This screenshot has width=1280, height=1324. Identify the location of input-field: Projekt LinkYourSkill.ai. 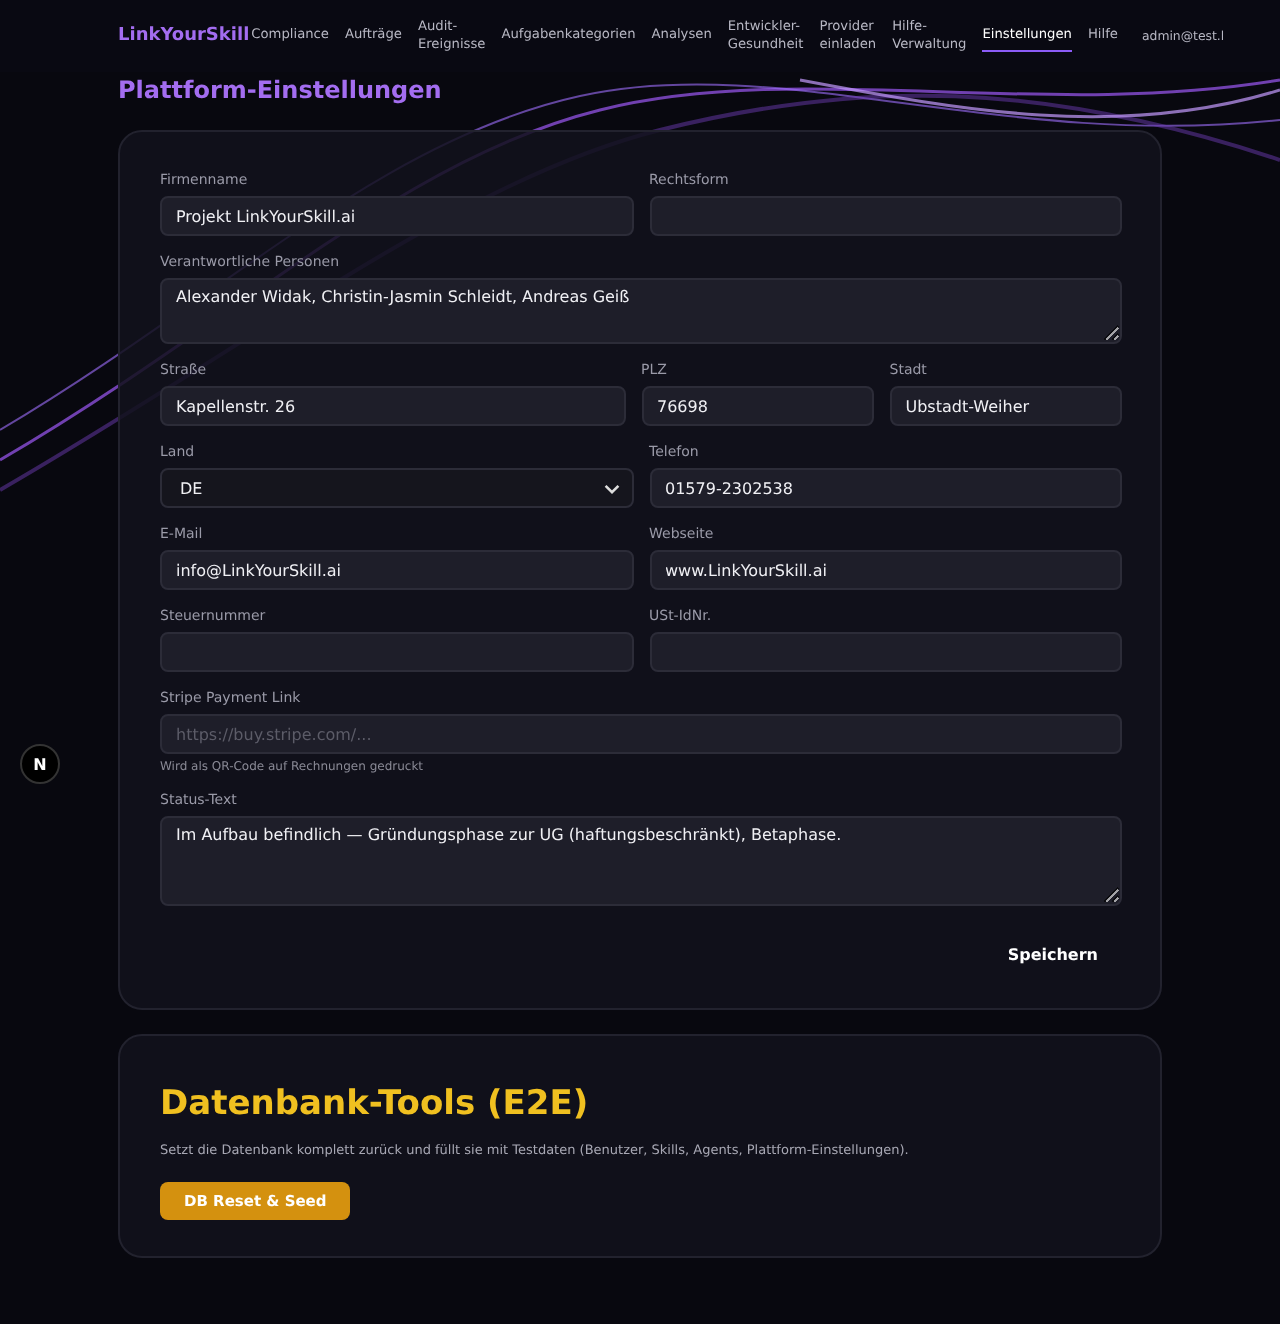
(396, 216).